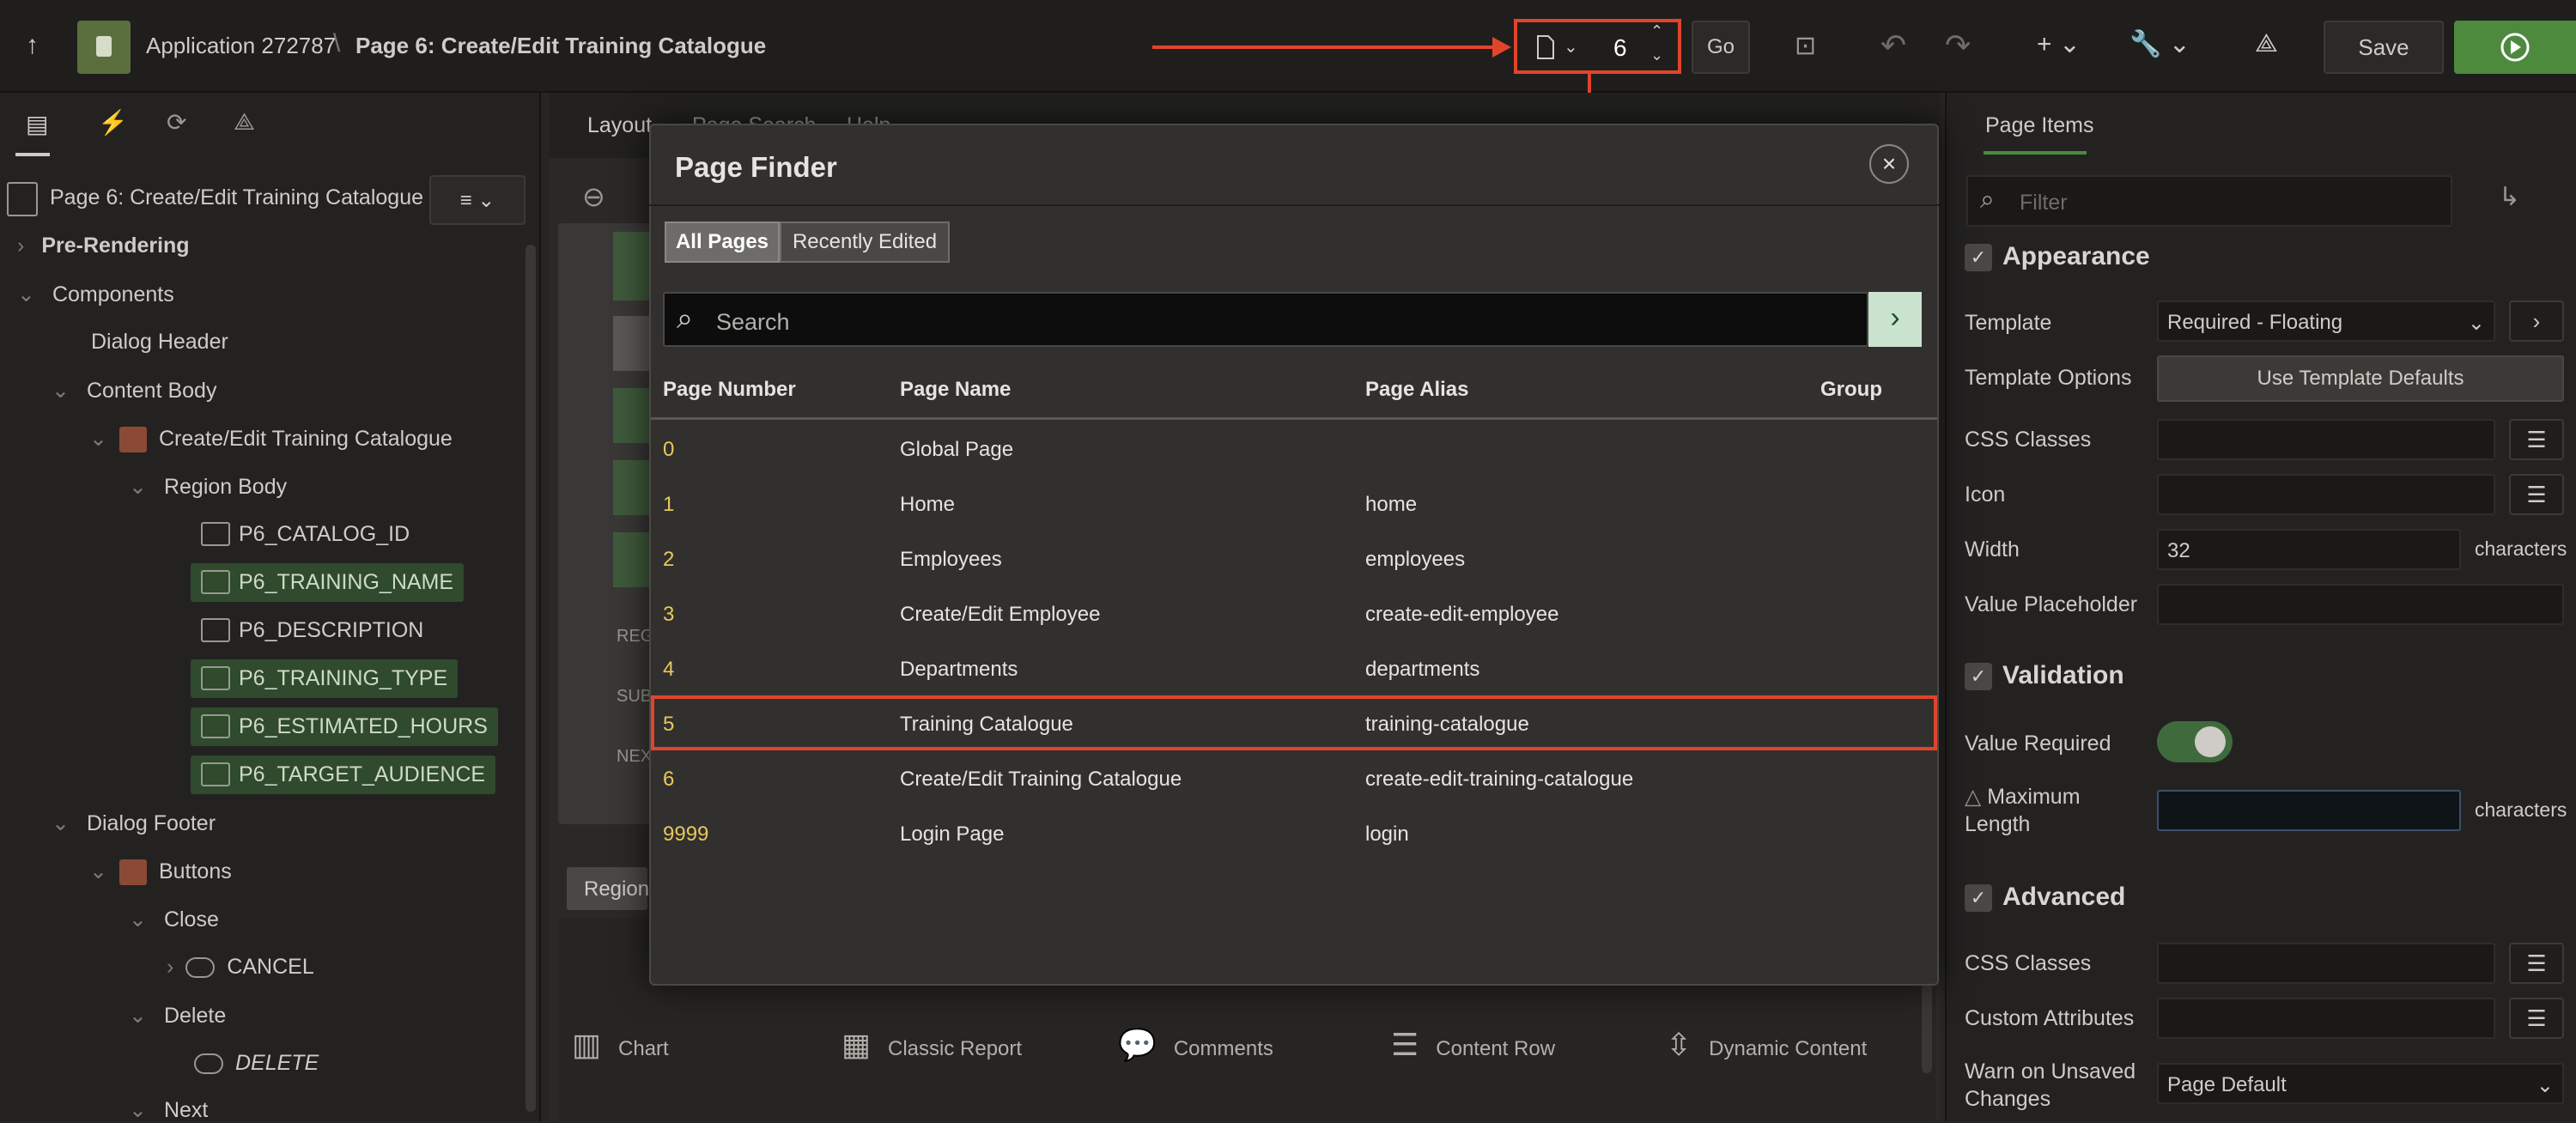 This screenshot has width=2576, height=1123. Describe the element at coordinates (2515, 47) in the screenshot. I see `run-page-button` at that location.